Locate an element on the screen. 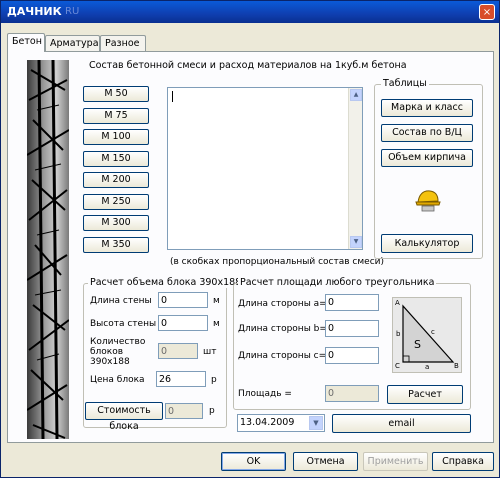  chevron-down-icon: ▼ is located at coordinates (316, 423).